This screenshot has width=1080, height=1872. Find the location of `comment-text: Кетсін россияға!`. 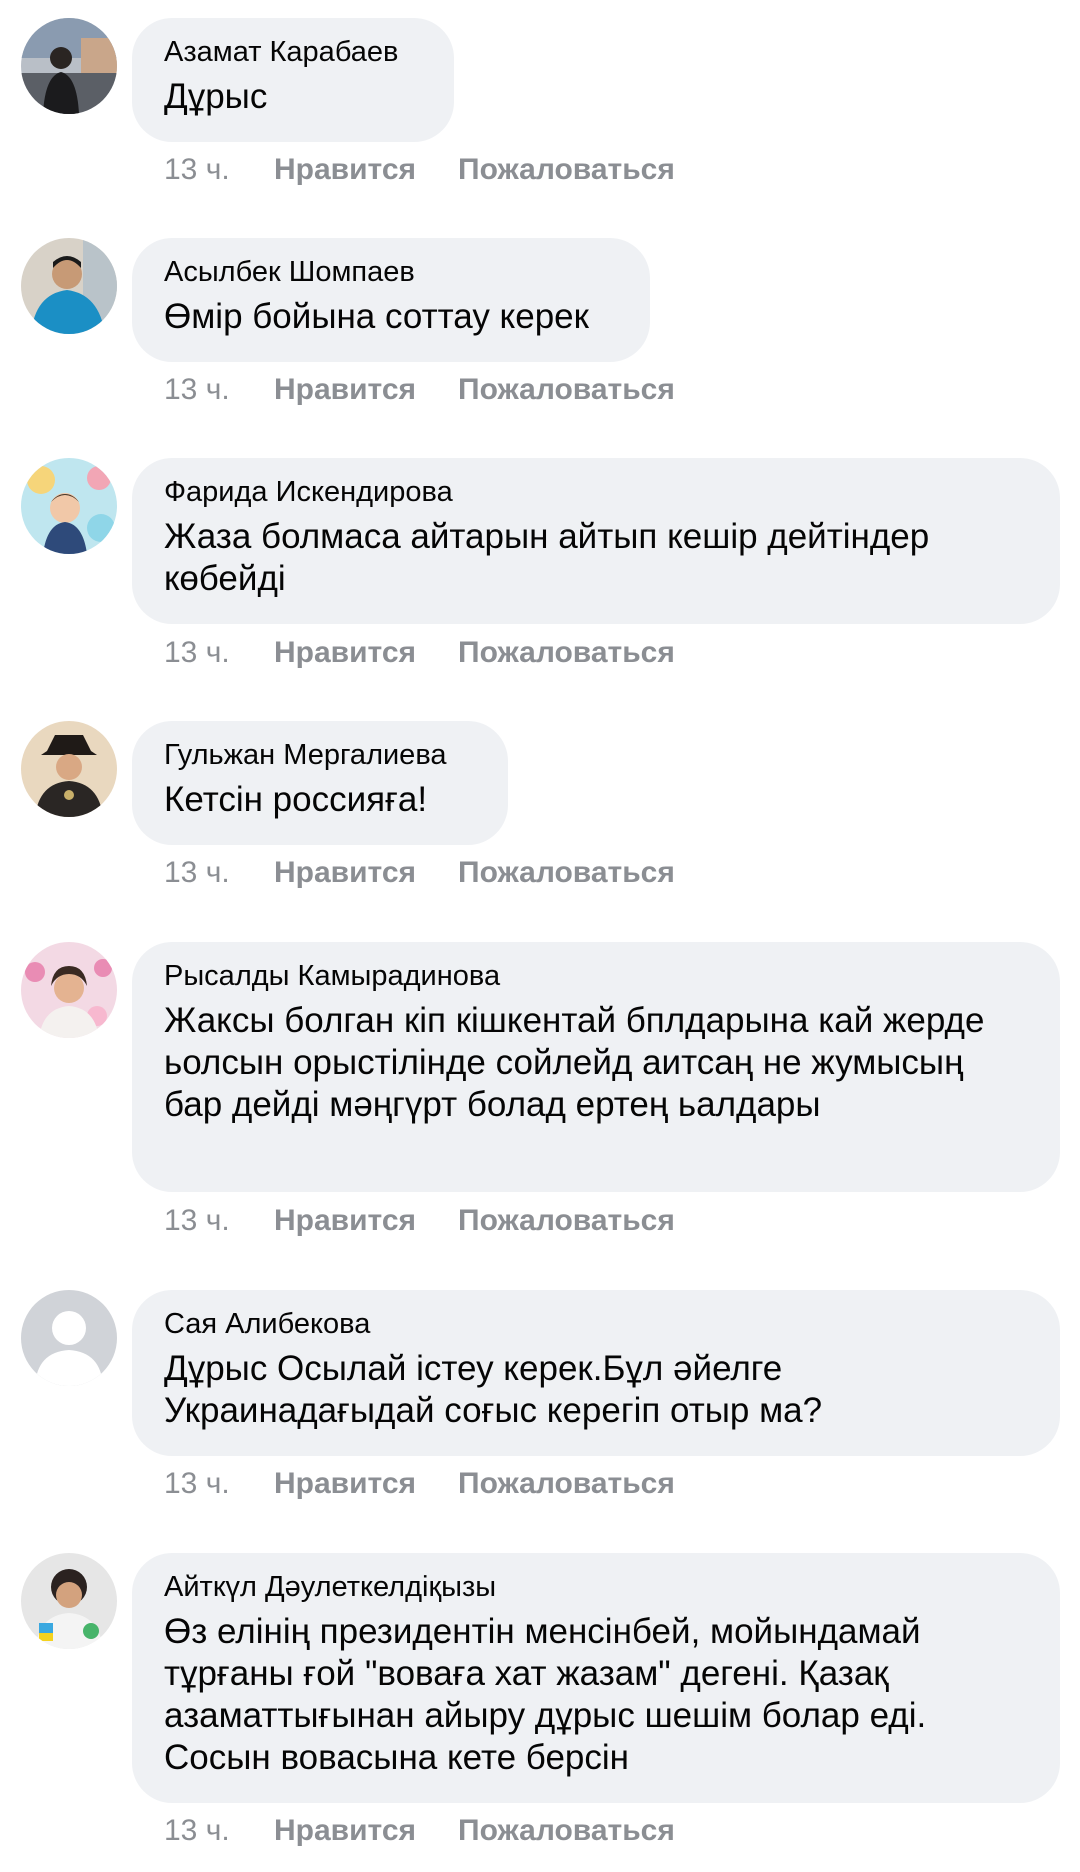

comment-text: Кетсін россияға! is located at coordinates (296, 799).